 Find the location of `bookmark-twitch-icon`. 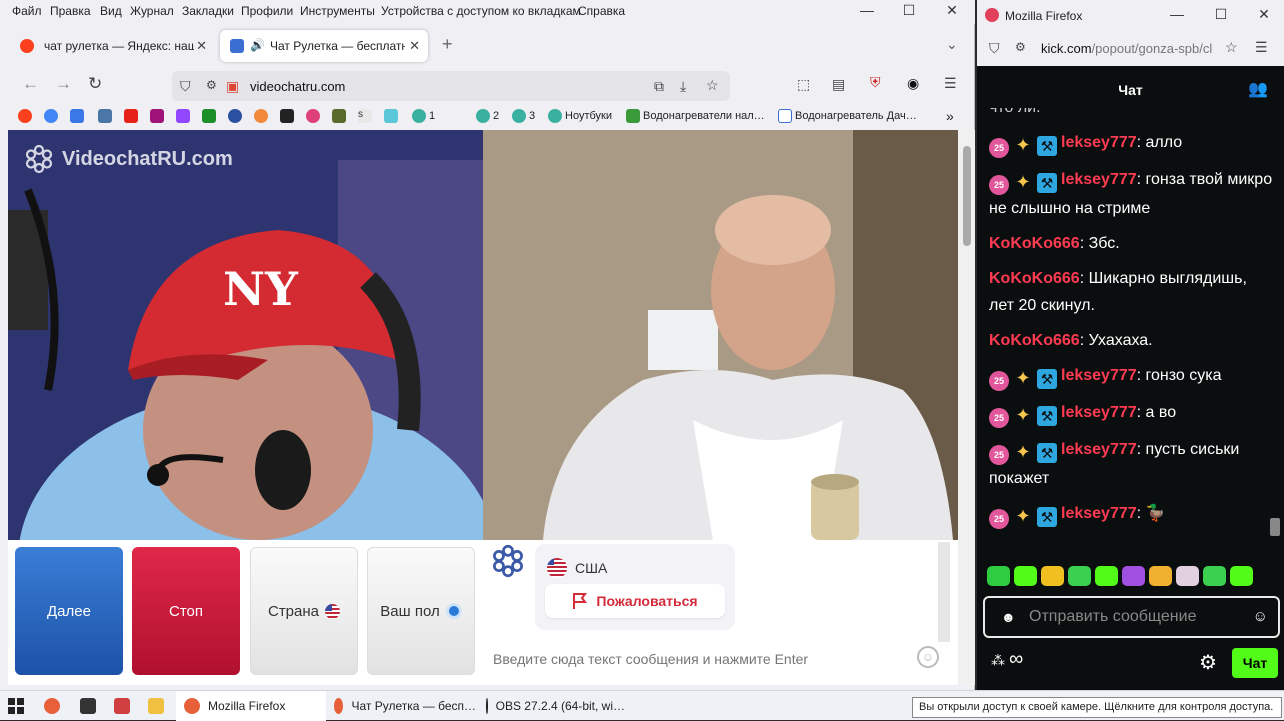

bookmark-twitch-icon is located at coordinates (183, 116).